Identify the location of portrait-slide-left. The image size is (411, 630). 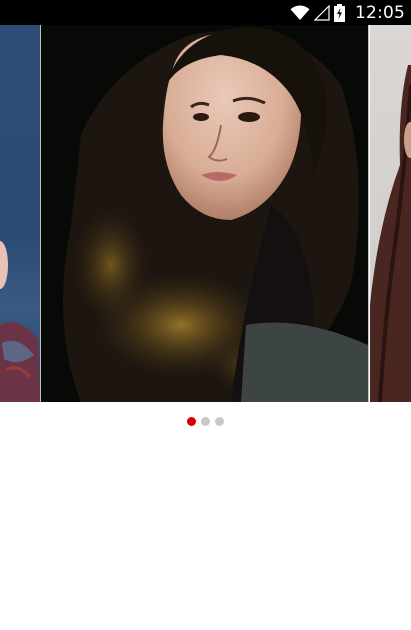
(20, 213).